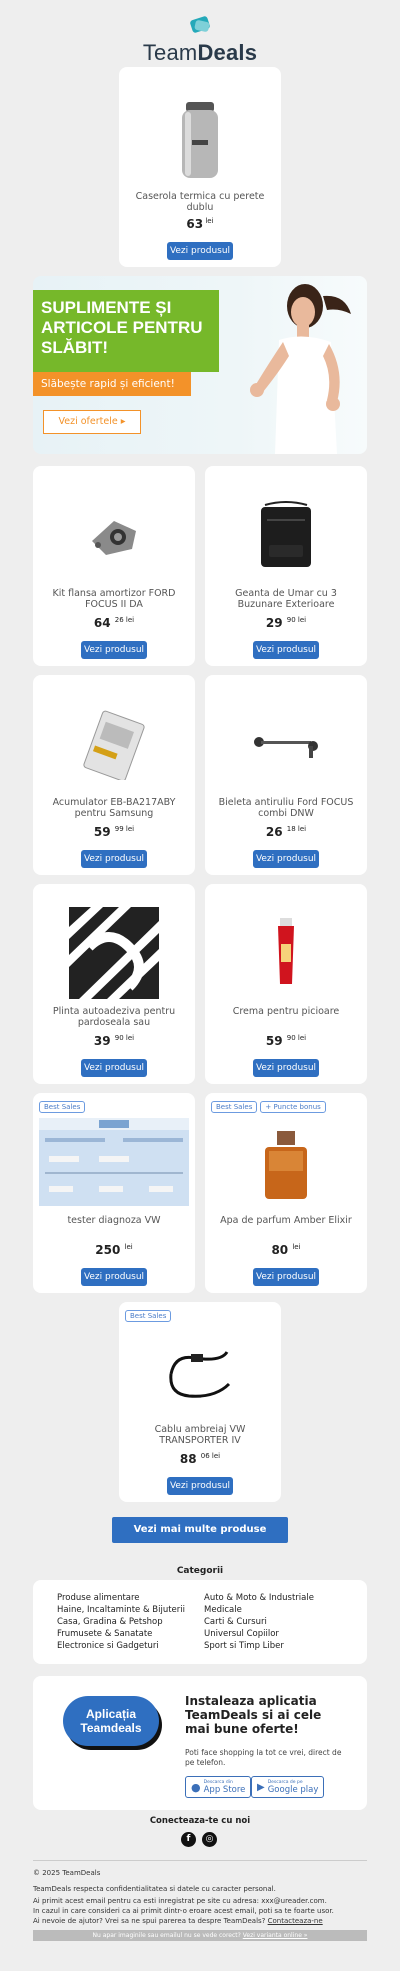  Describe the element at coordinates (114, 1220) in the screenshot. I see `product-name: tester diagnoza VW` at that location.